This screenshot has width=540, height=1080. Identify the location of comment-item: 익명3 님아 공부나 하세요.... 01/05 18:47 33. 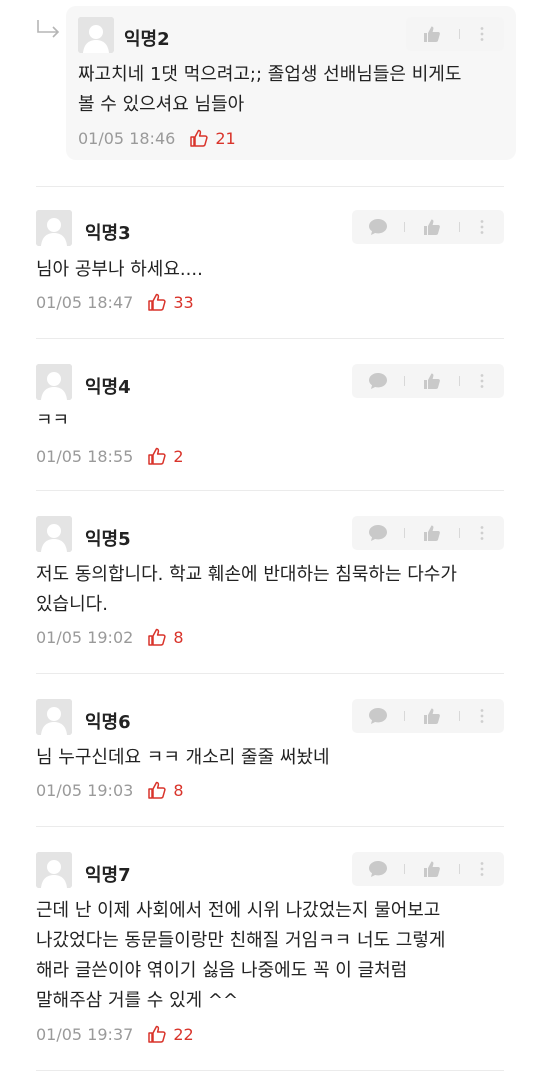
(270, 265).